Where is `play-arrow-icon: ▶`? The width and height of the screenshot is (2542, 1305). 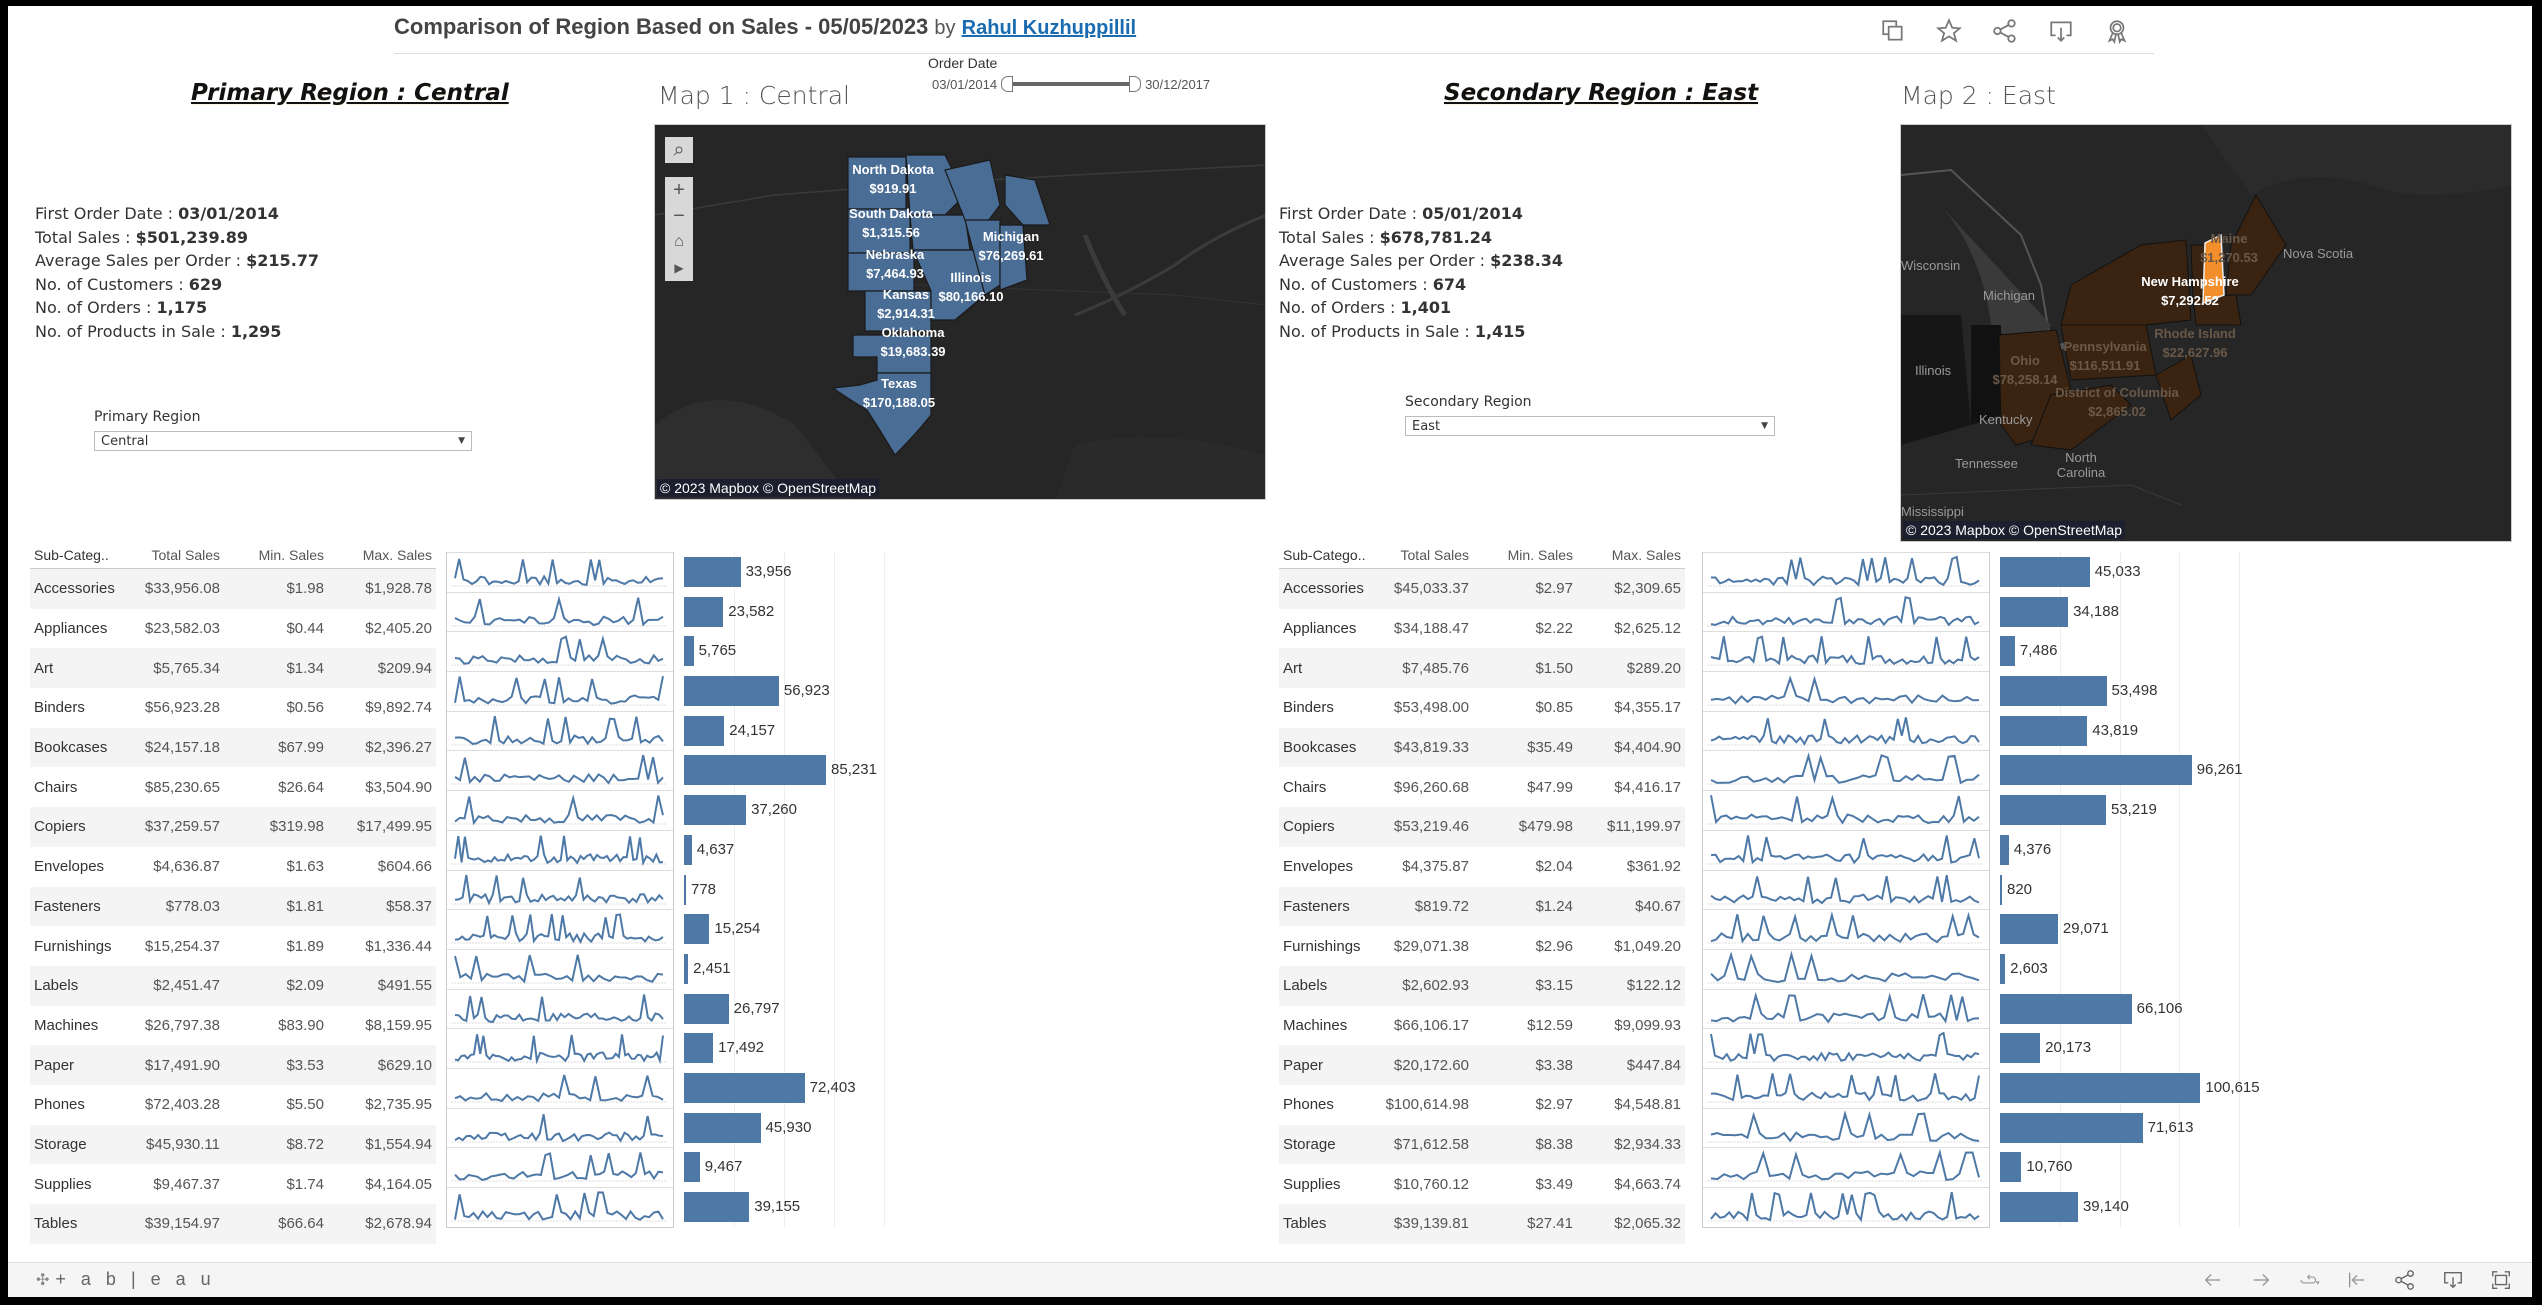 play-arrow-icon: ▶ is located at coordinates (679, 268).